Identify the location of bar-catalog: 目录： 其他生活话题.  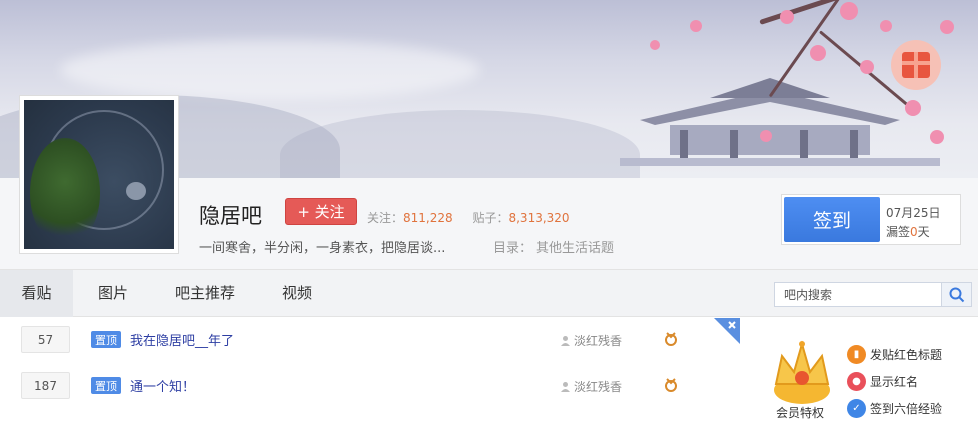
(553, 246).